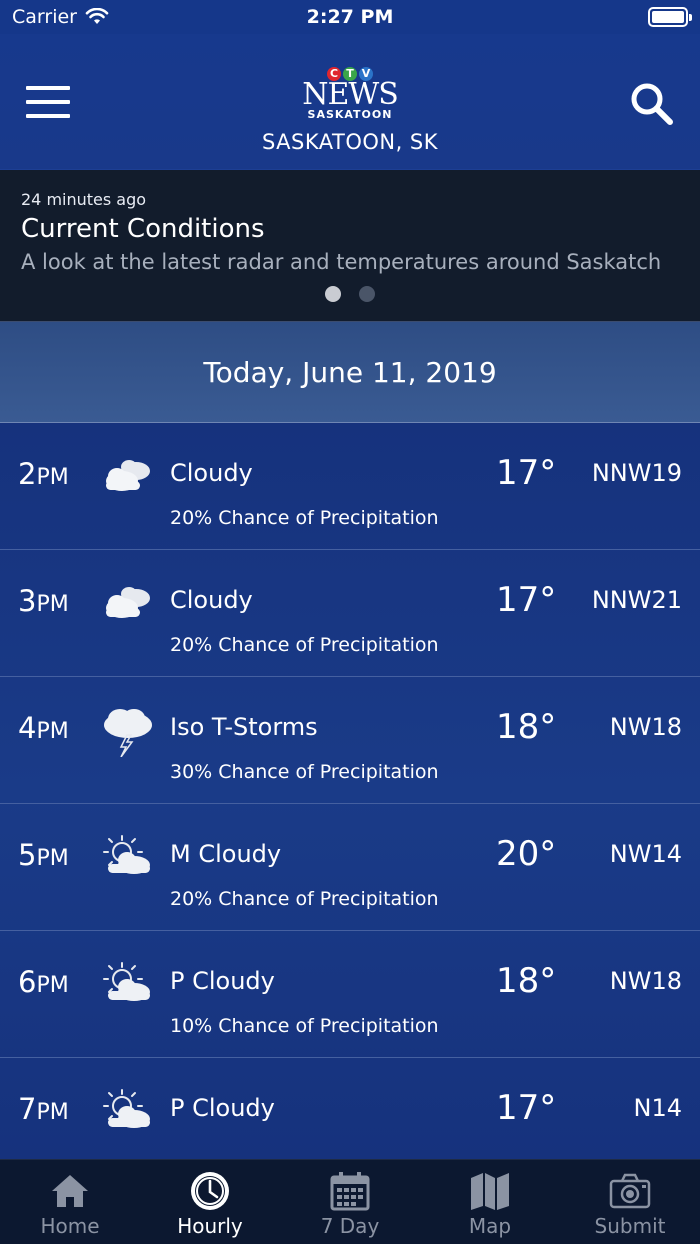 The height and width of the screenshot is (1244, 700). I want to click on battery-icon, so click(670, 17).